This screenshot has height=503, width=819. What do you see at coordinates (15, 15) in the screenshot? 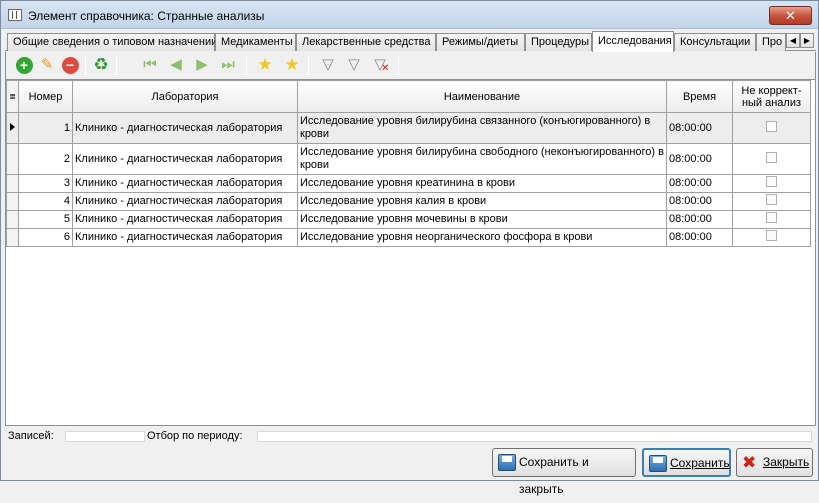
I see `catalog-icon` at bounding box center [15, 15].